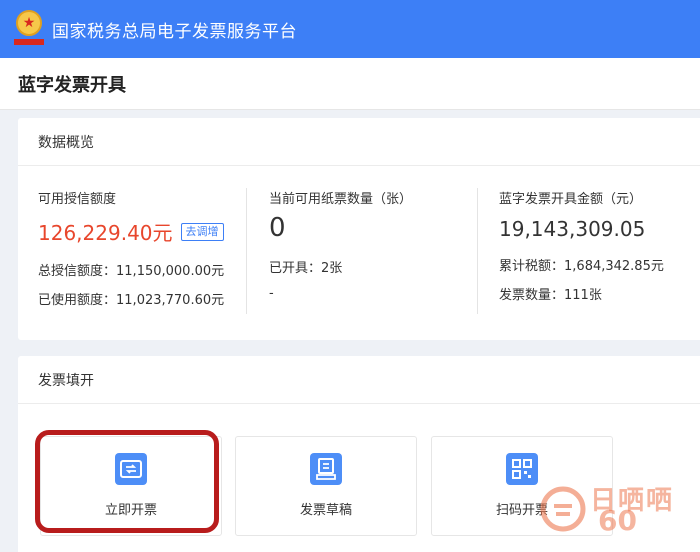  What do you see at coordinates (563, 509) in the screenshot?
I see `watermark-logo-icon` at bounding box center [563, 509].